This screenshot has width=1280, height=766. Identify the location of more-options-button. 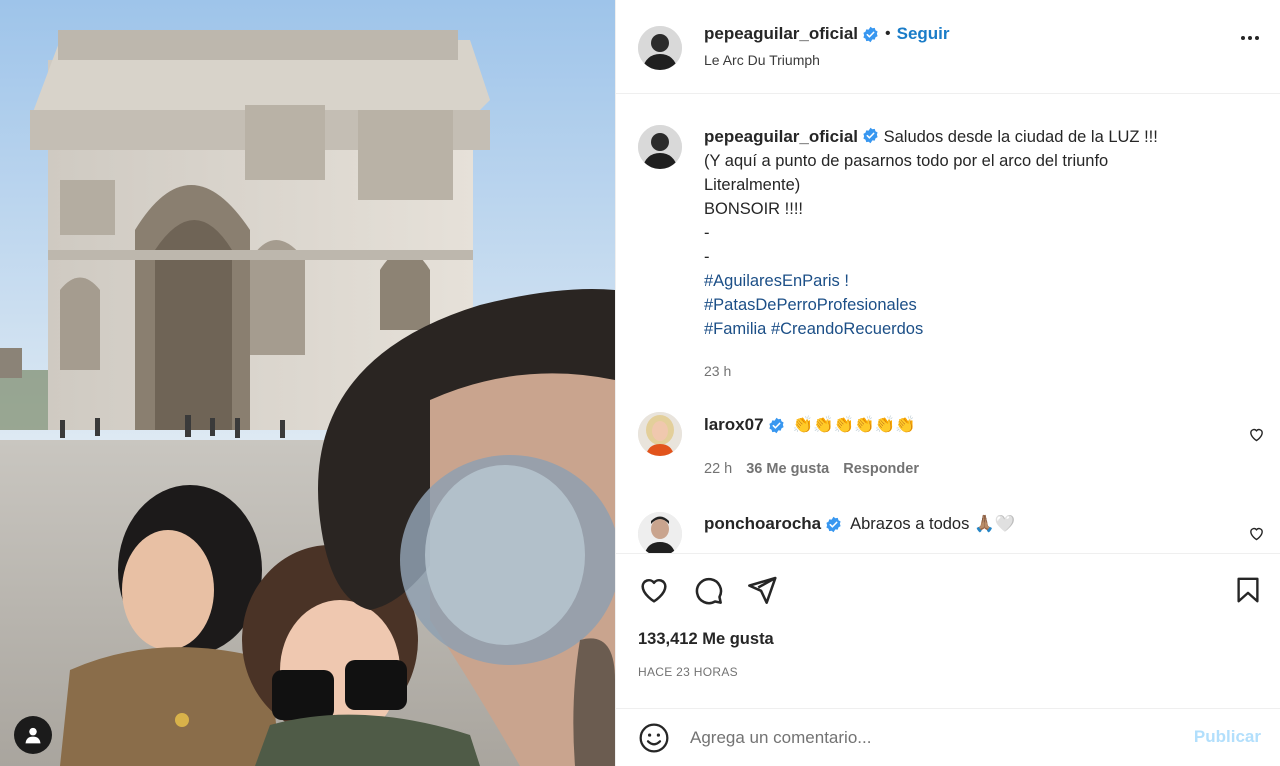
(1250, 38).